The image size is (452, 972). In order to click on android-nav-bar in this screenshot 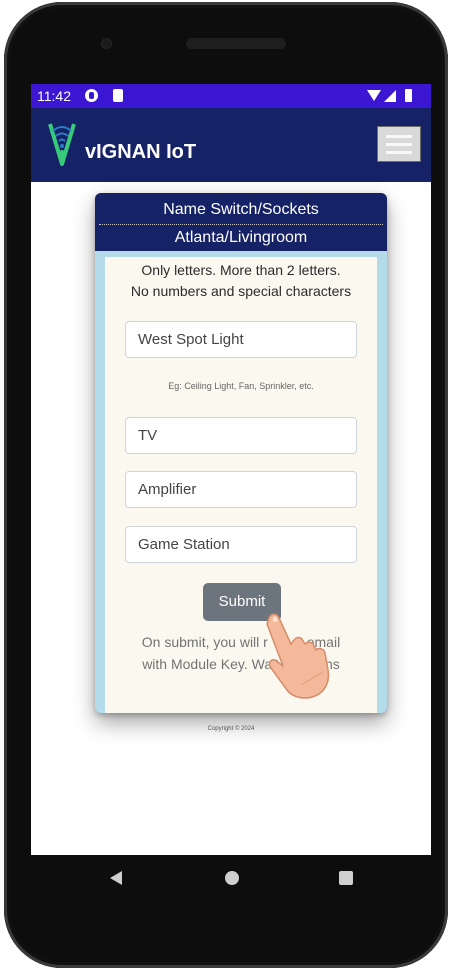, I will do `click(231, 879)`.